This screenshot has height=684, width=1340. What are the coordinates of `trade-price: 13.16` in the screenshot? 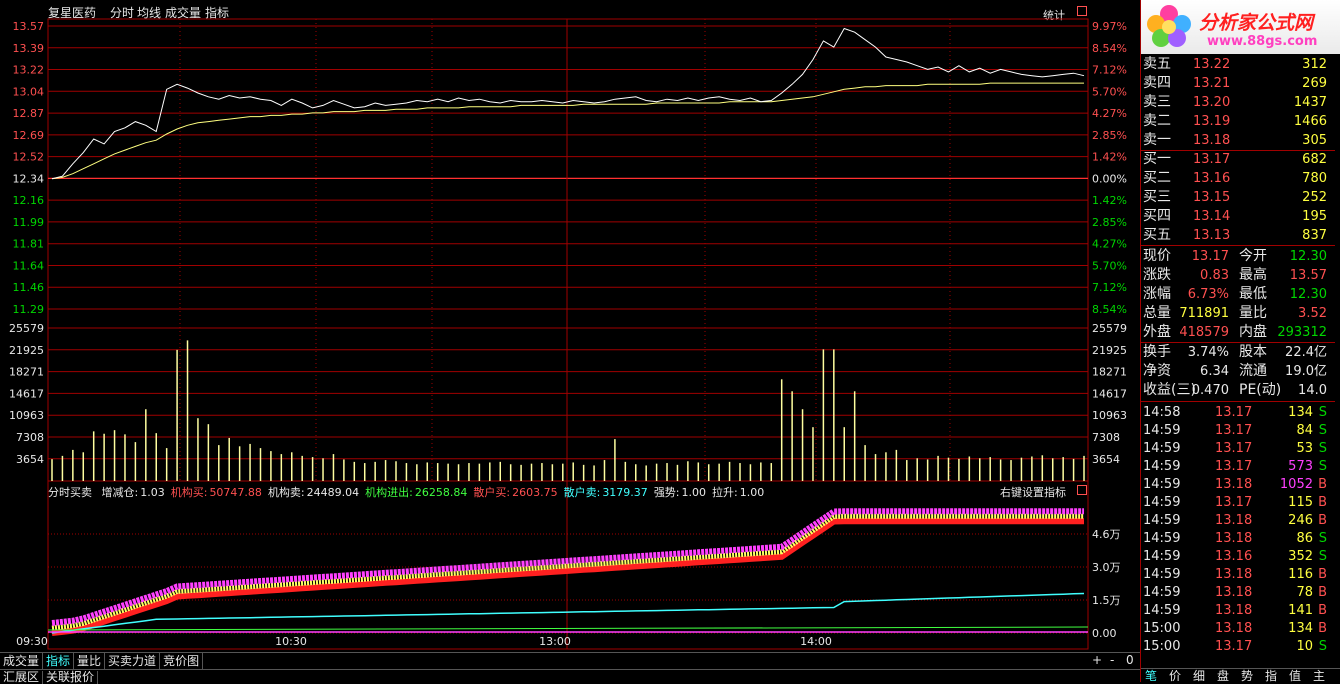 It's located at (1234, 556).